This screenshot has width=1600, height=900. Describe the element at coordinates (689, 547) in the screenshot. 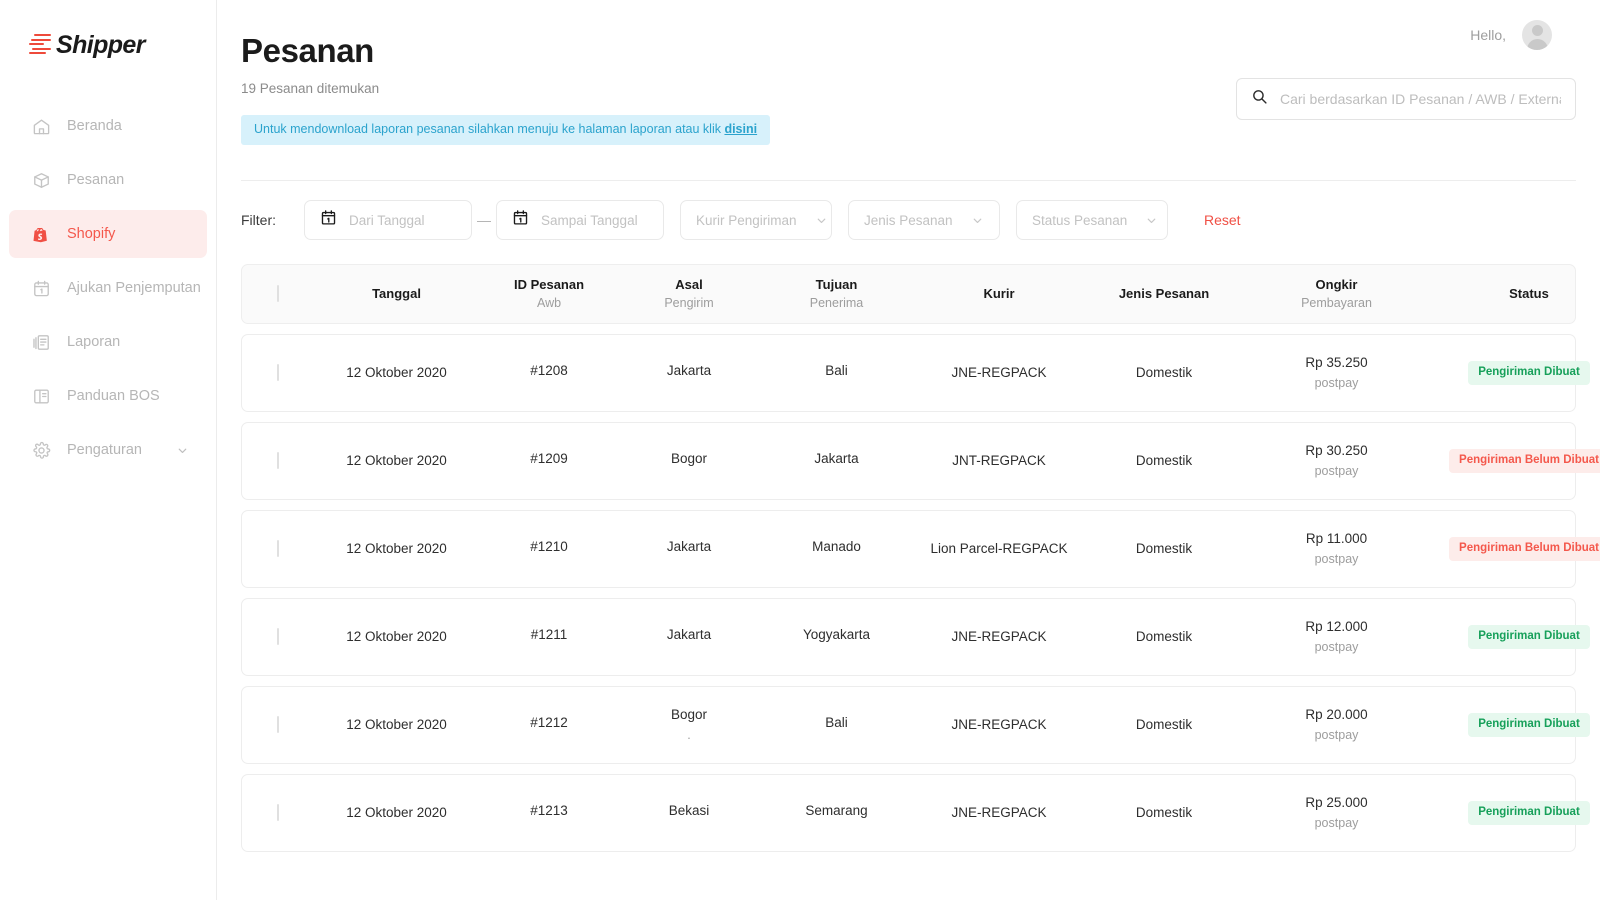

I see `origin-city: Jakarta` at that location.